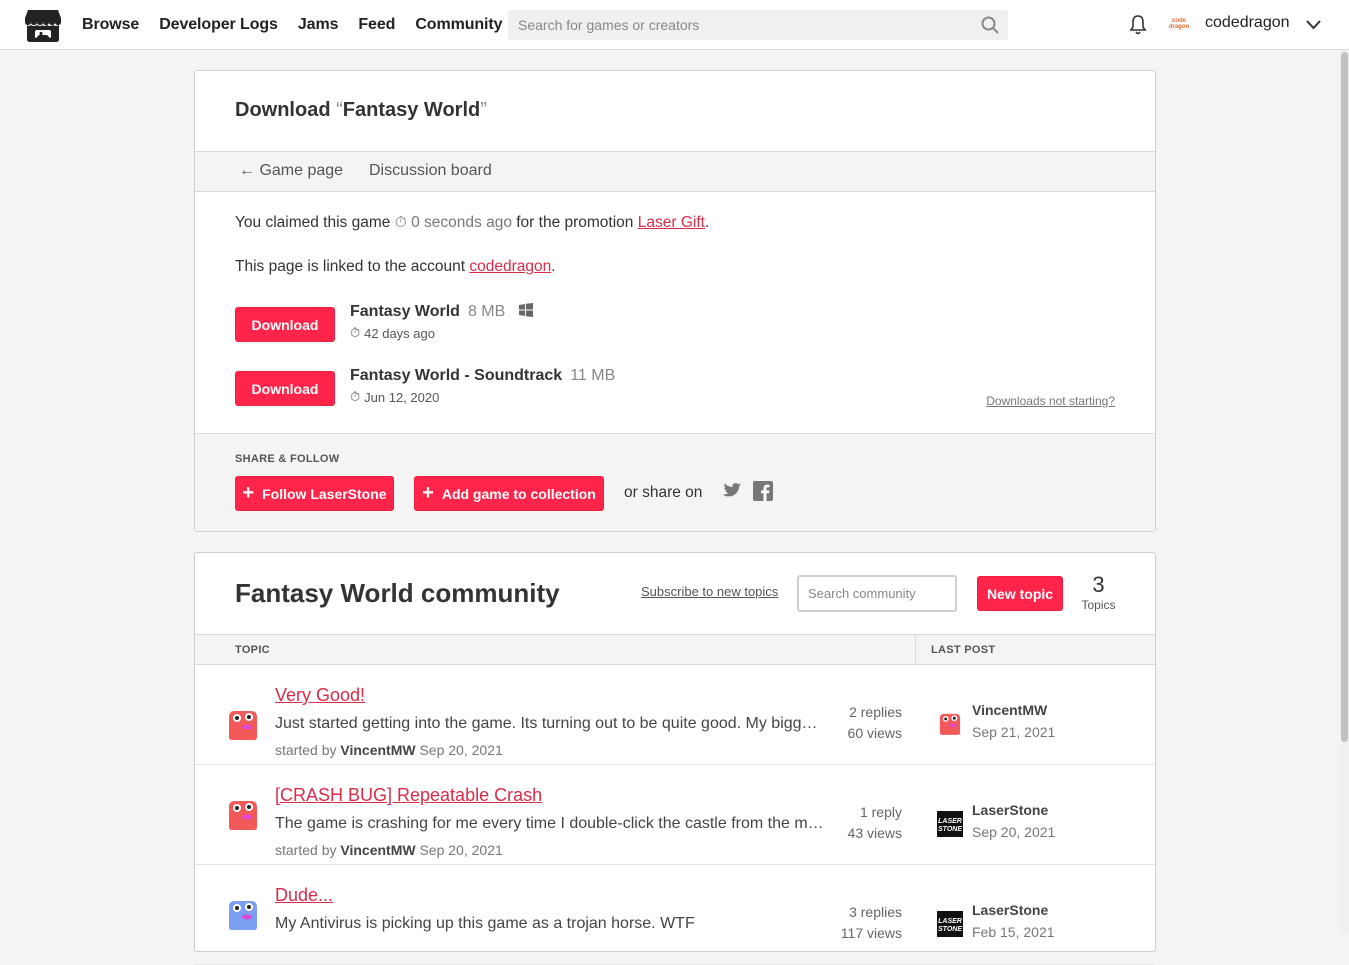  What do you see at coordinates (252, 650) in the screenshot?
I see `column-header-topic: TOPIC` at bounding box center [252, 650].